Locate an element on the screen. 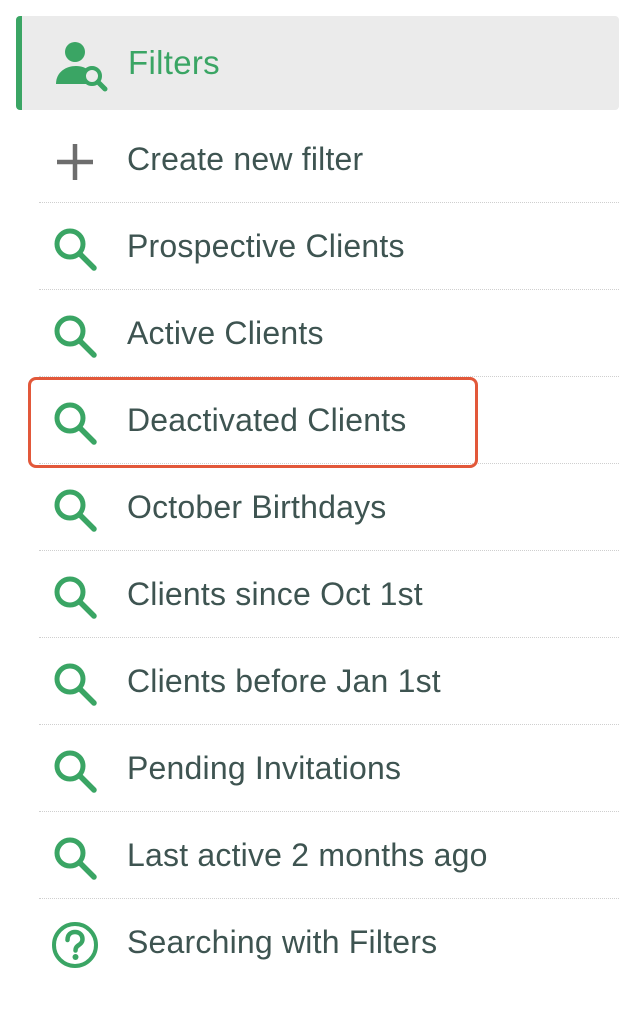 The height and width of the screenshot is (1010, 640). menu-item-label: October Birthdays is located at coordinates (257, 507).